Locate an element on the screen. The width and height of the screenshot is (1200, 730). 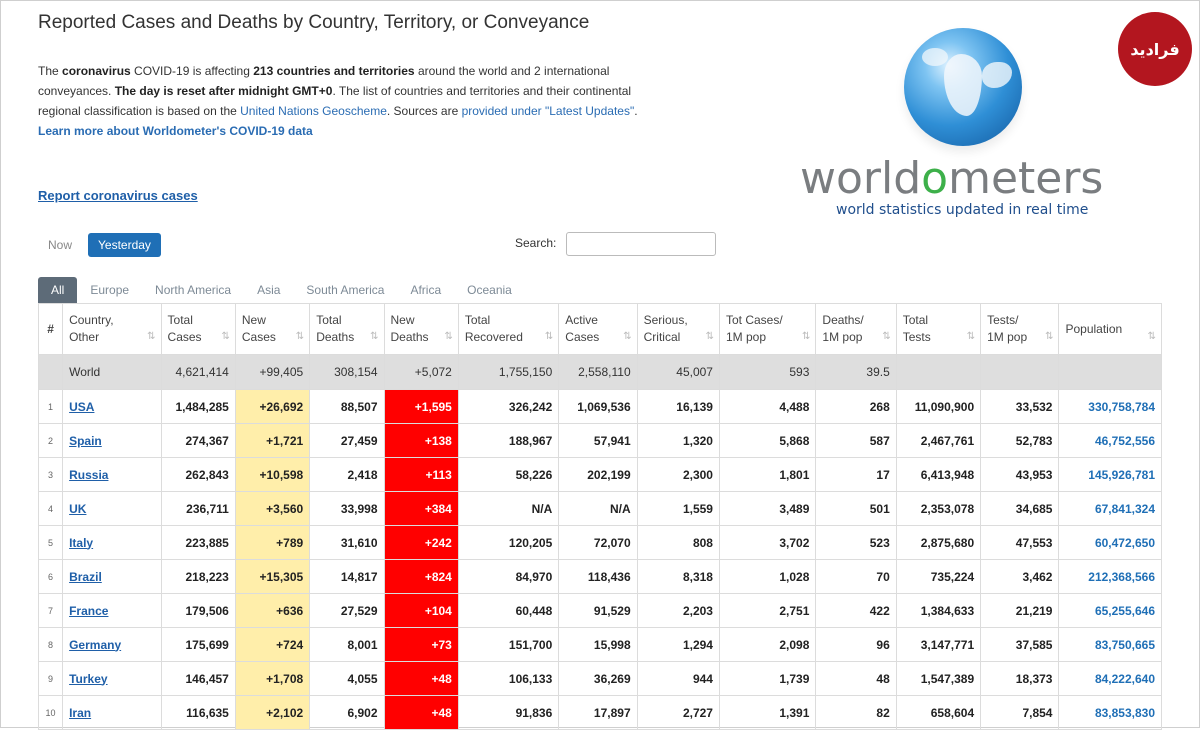
table-cell: +2,102 is located at coordinates (272, 712).